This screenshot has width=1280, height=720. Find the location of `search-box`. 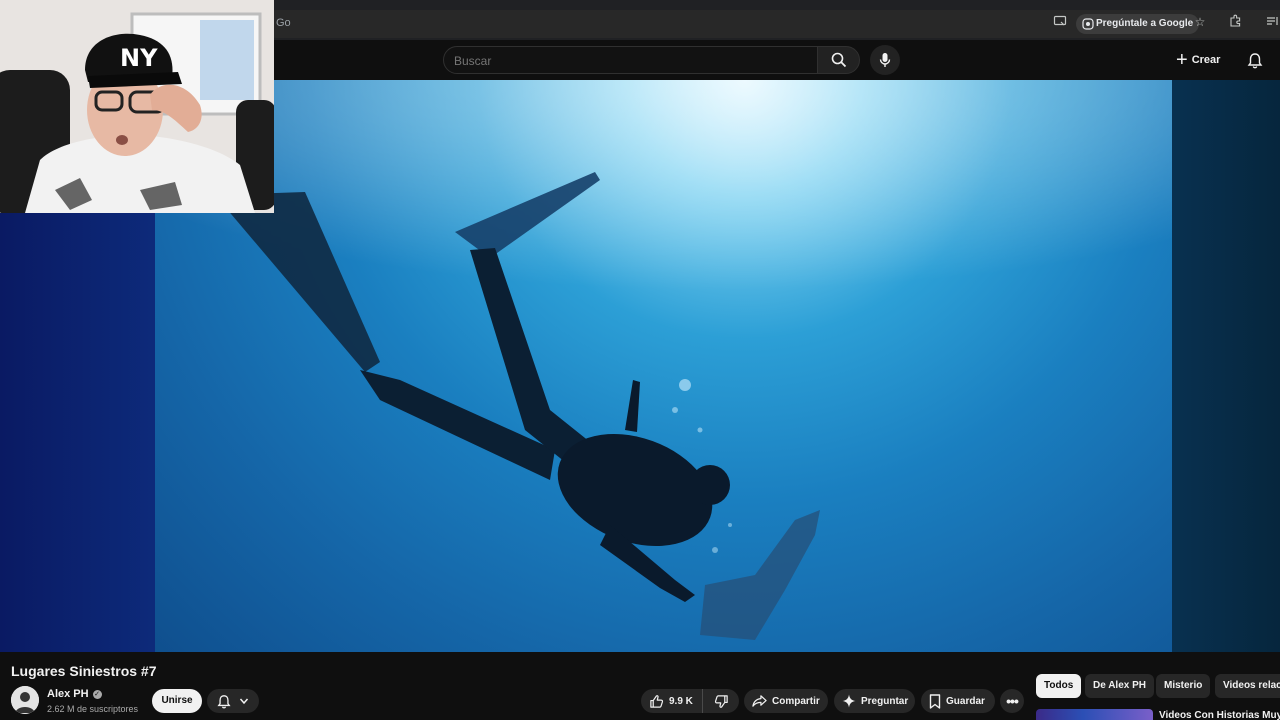

search-box is located at coordinates (630, 60).